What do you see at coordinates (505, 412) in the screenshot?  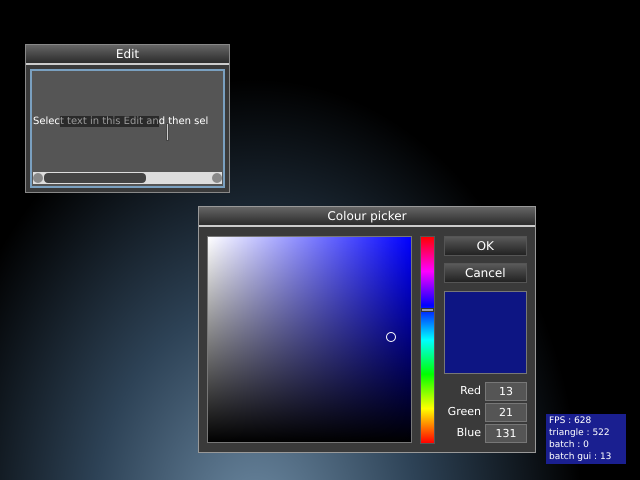 I see `channel-value-field: 21` at bounding box center [505, 412].